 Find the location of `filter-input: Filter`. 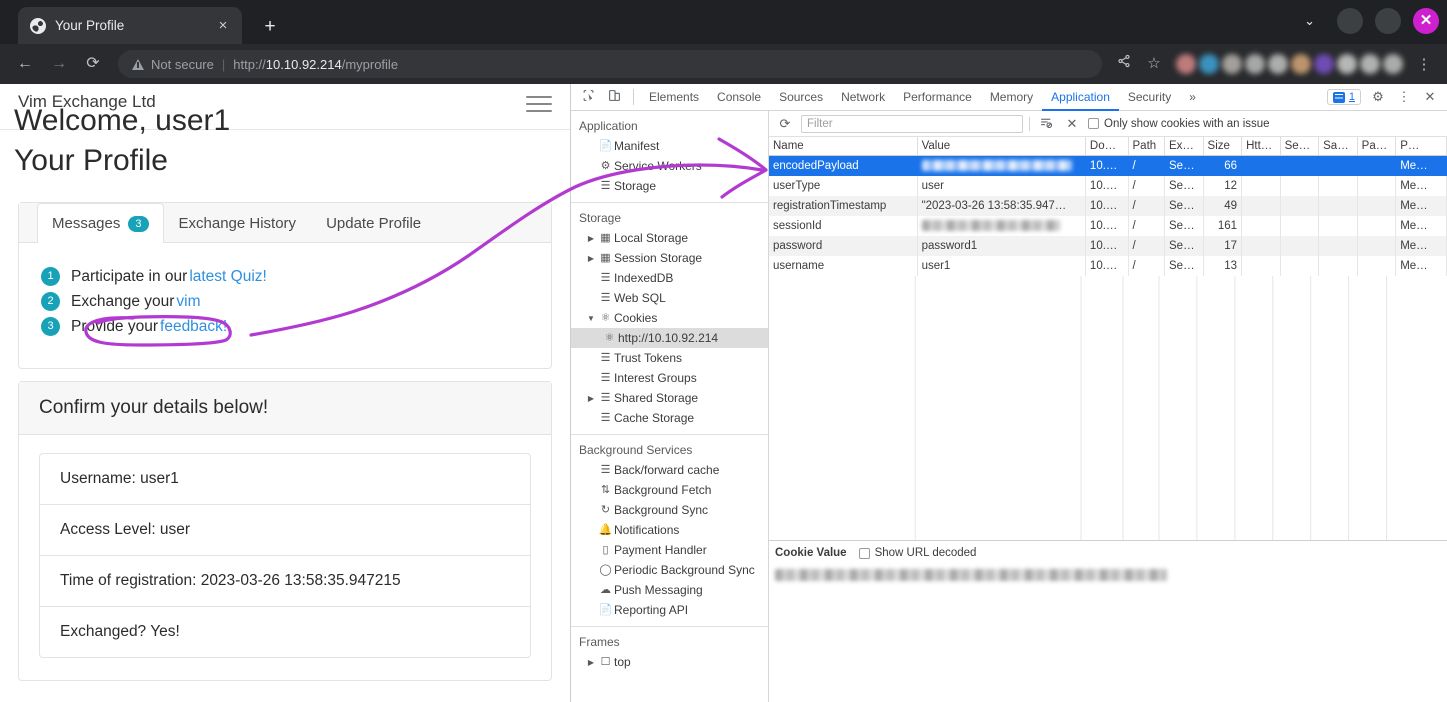

filter-input: Filter is located at coordinates (912, 123).